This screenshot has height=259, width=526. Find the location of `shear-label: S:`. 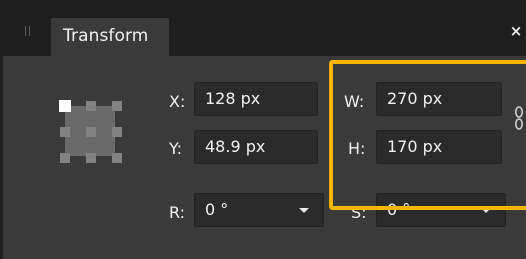

shear-label: S: is located at coordinates (359, 212).